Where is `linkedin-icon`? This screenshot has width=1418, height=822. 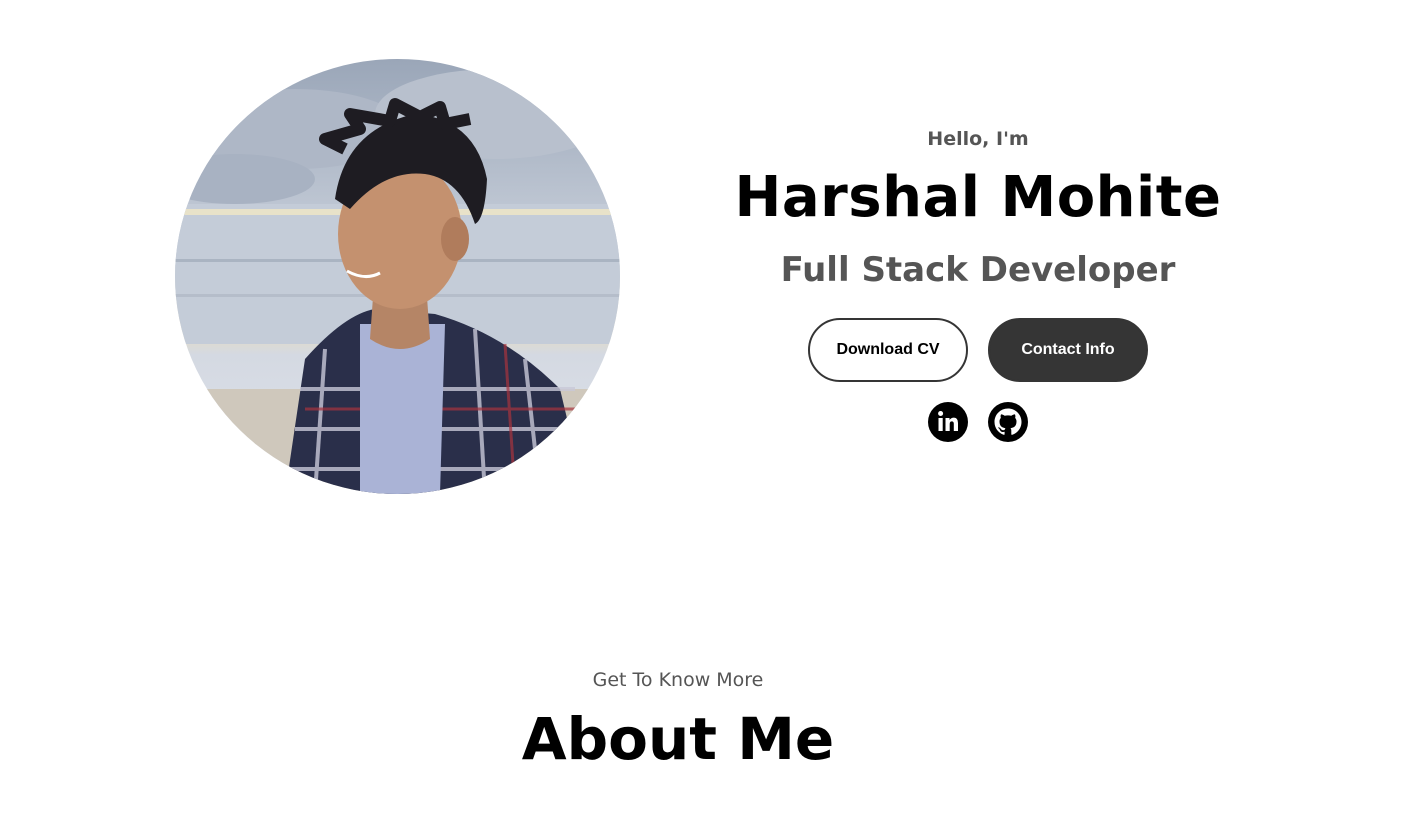 linkedin-icon is located at coordinates (948, 422).